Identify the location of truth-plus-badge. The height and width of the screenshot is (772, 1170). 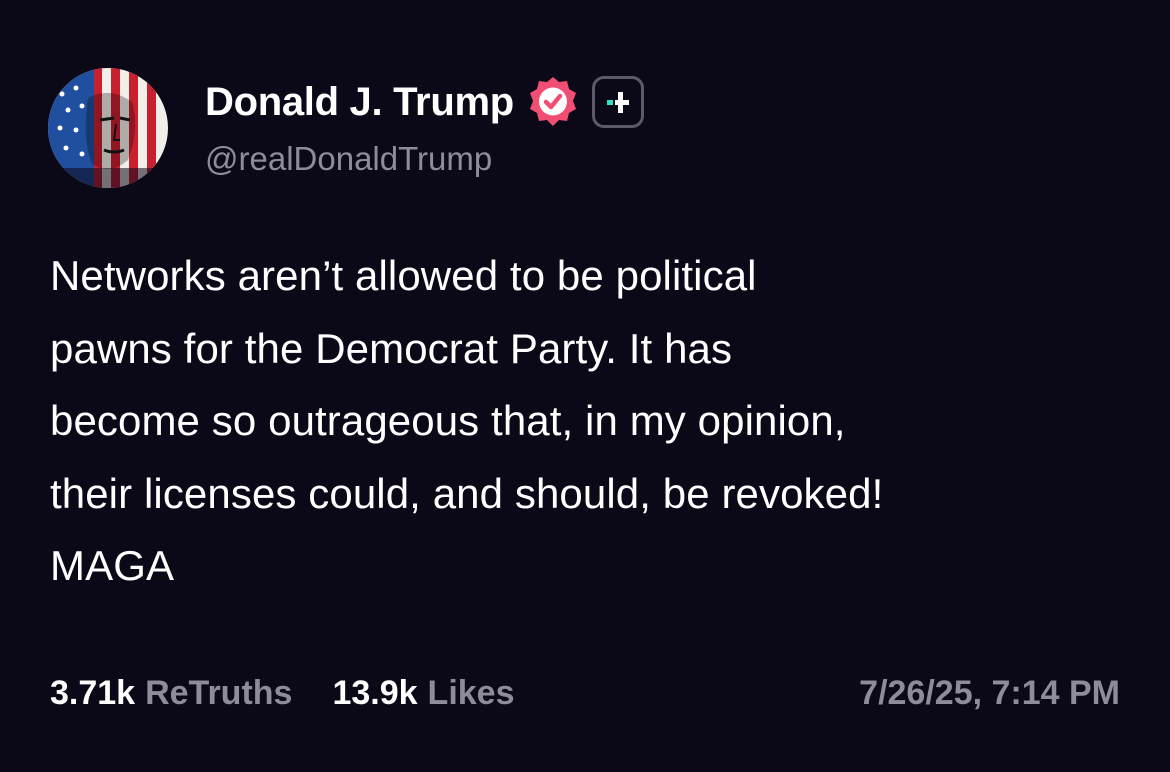
(617, 102).